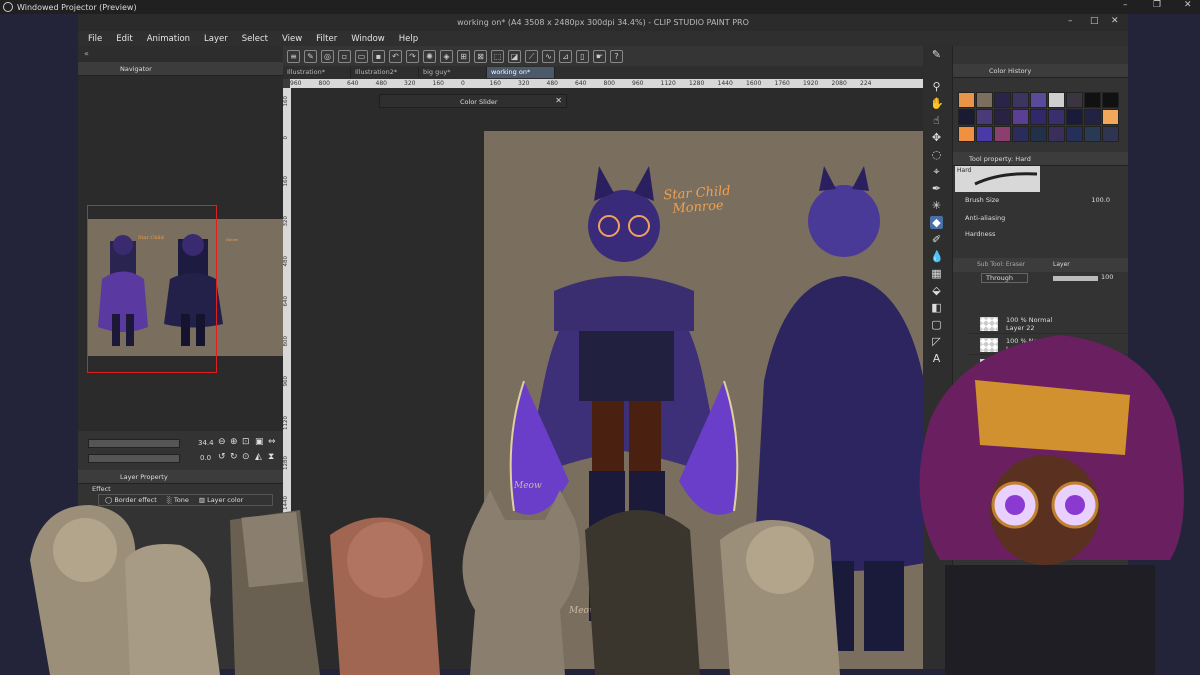  Describe the element at coordinates (1004, 278) in the screenshot. I see `blend-mode-select: Through` at that location.